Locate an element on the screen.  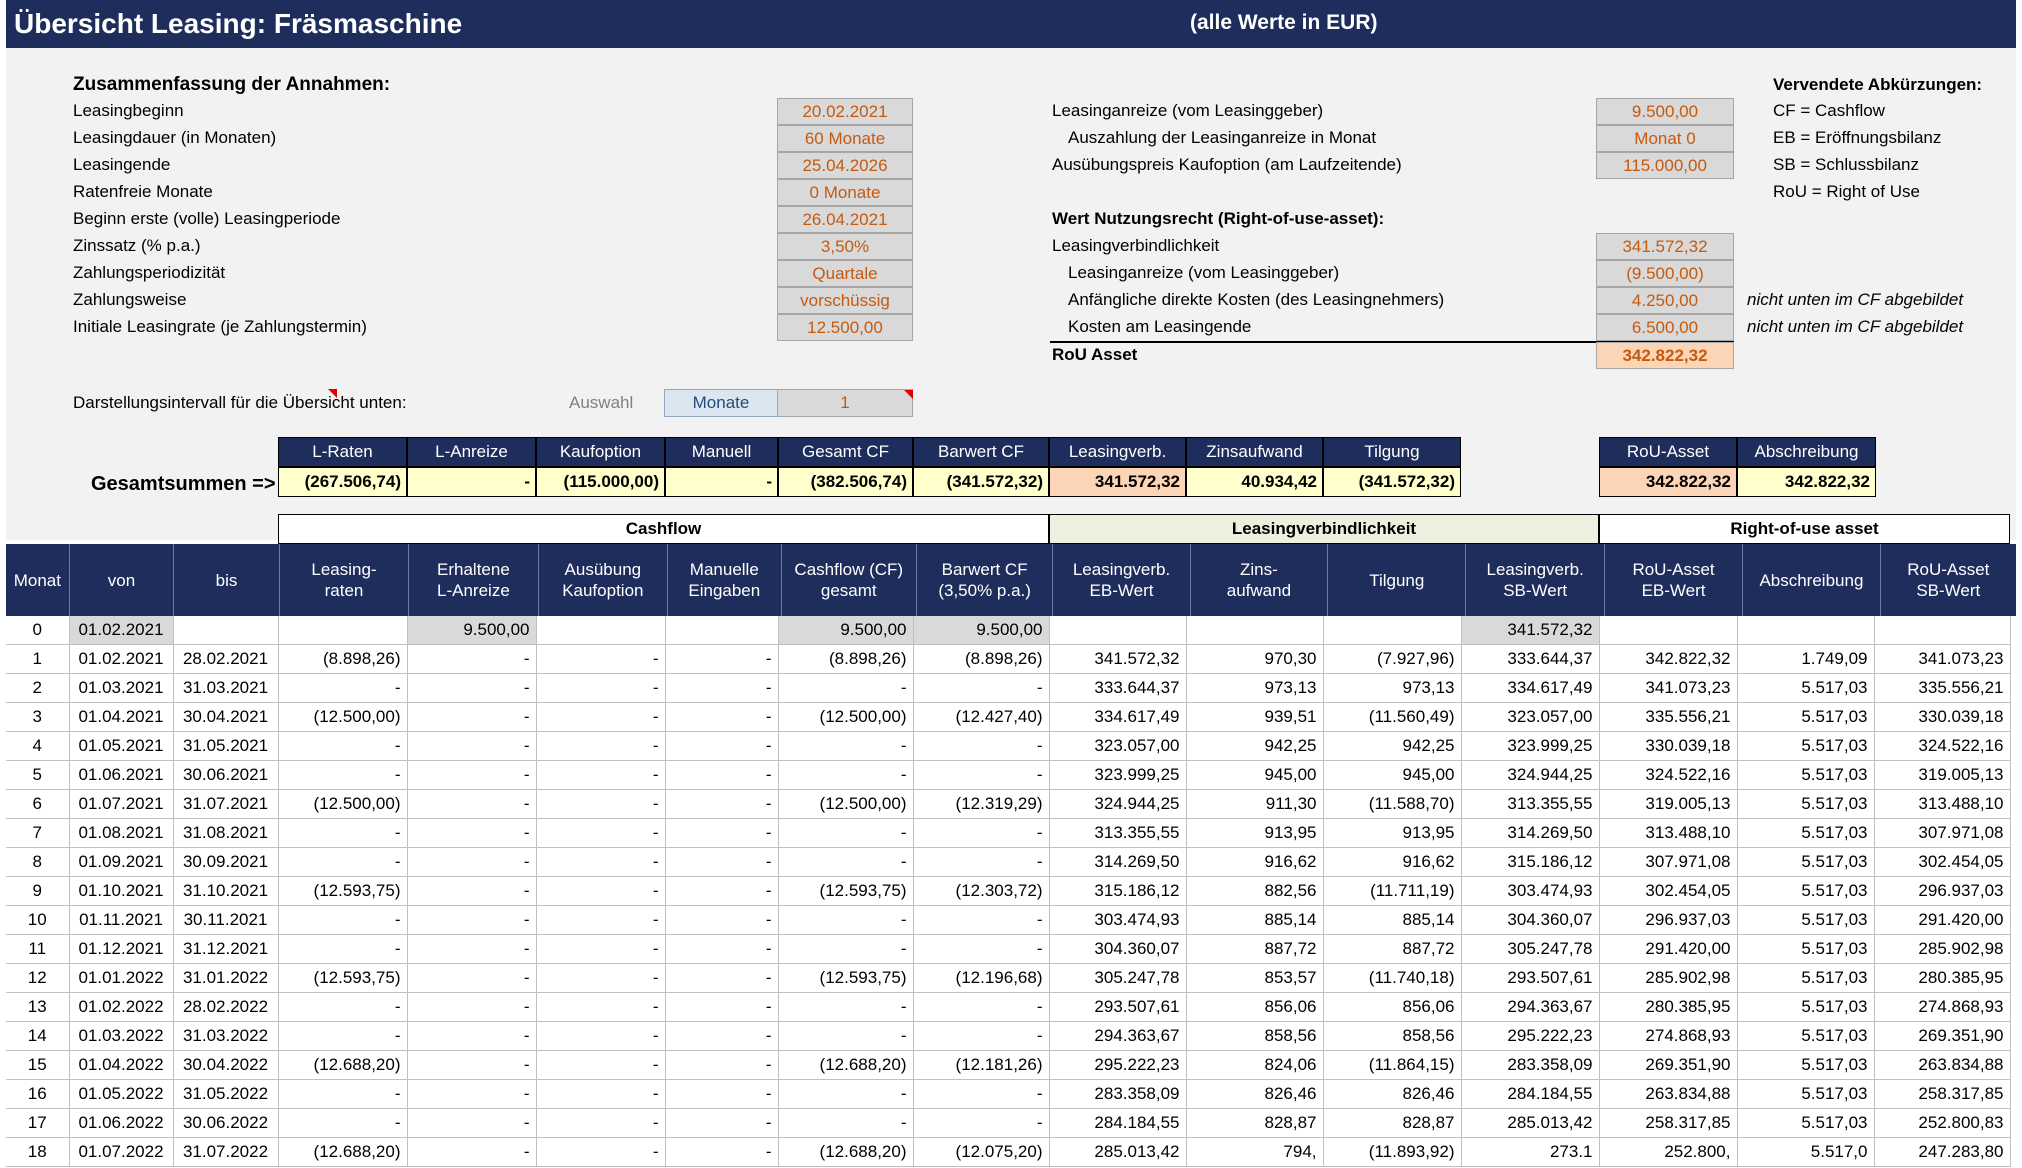
table-cell: 3 is located at coordinates (38, 717).